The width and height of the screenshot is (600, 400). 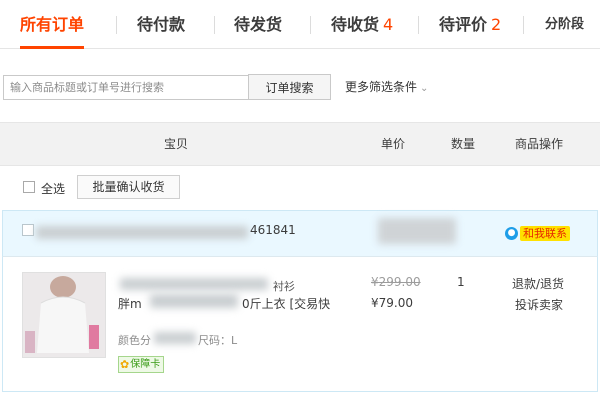 I want to click on order-status-tabs: 所有订单 待付款 待发货 待收货 4 待评价 2 分阶段, so click(x=300, y=24).